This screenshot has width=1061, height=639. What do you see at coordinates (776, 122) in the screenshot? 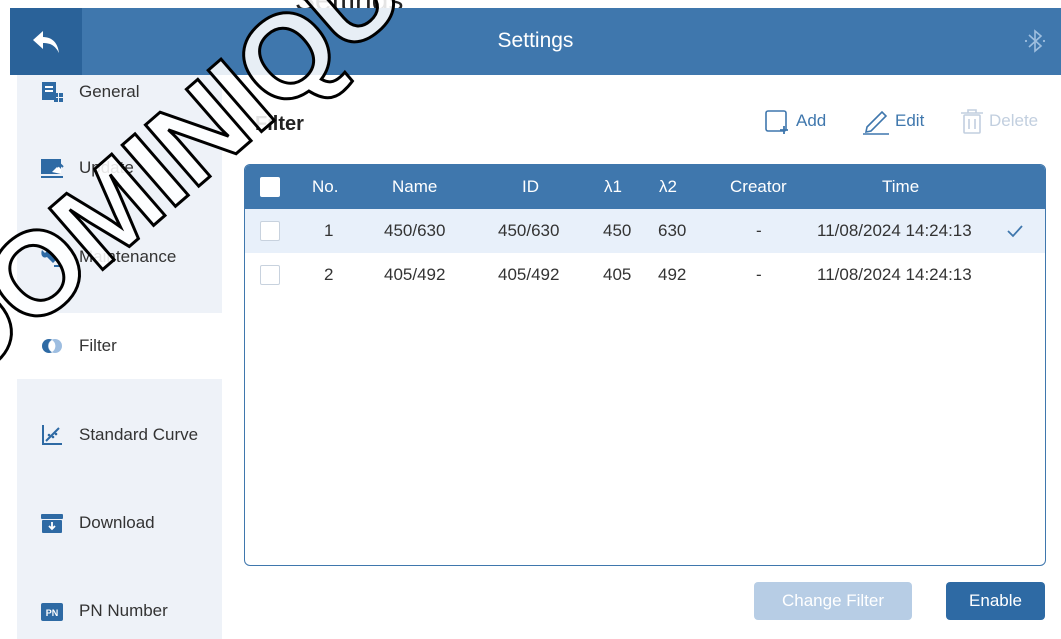
I see `add-icon` at bounding box center [776, 122].